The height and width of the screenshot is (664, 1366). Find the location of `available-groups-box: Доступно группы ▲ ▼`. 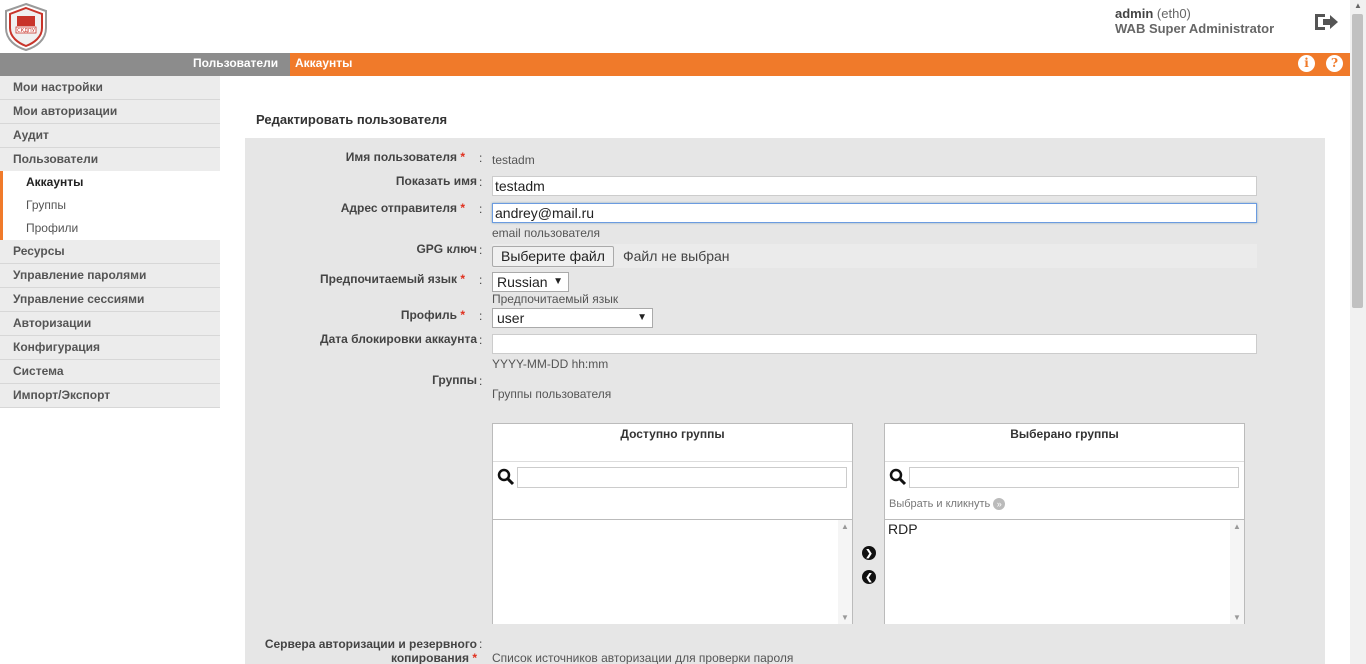

available-groups-box: Доступно группы ▲ ▼ is located at coordinates (672, 523).